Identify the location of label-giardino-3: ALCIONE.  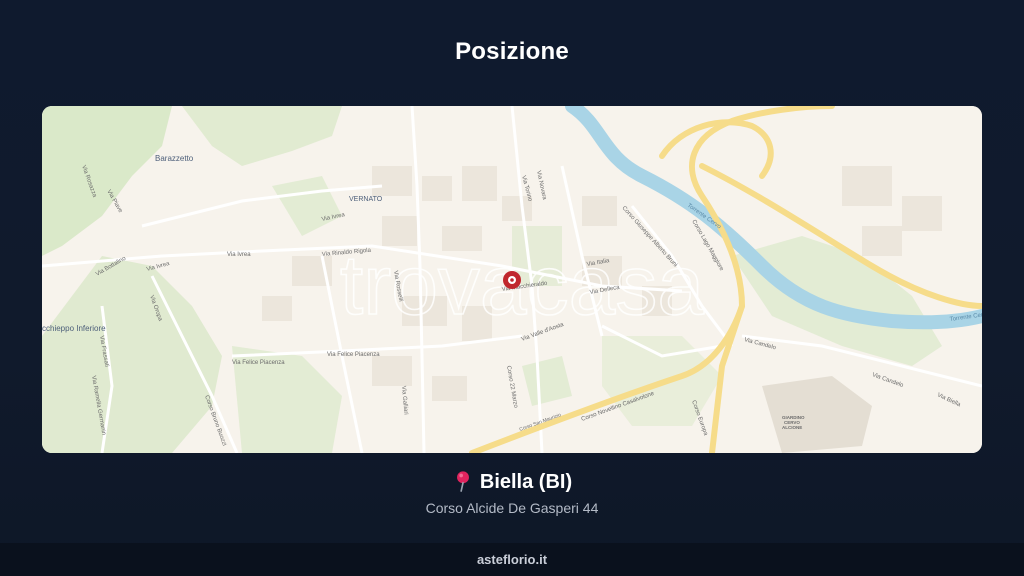
(792, 427).